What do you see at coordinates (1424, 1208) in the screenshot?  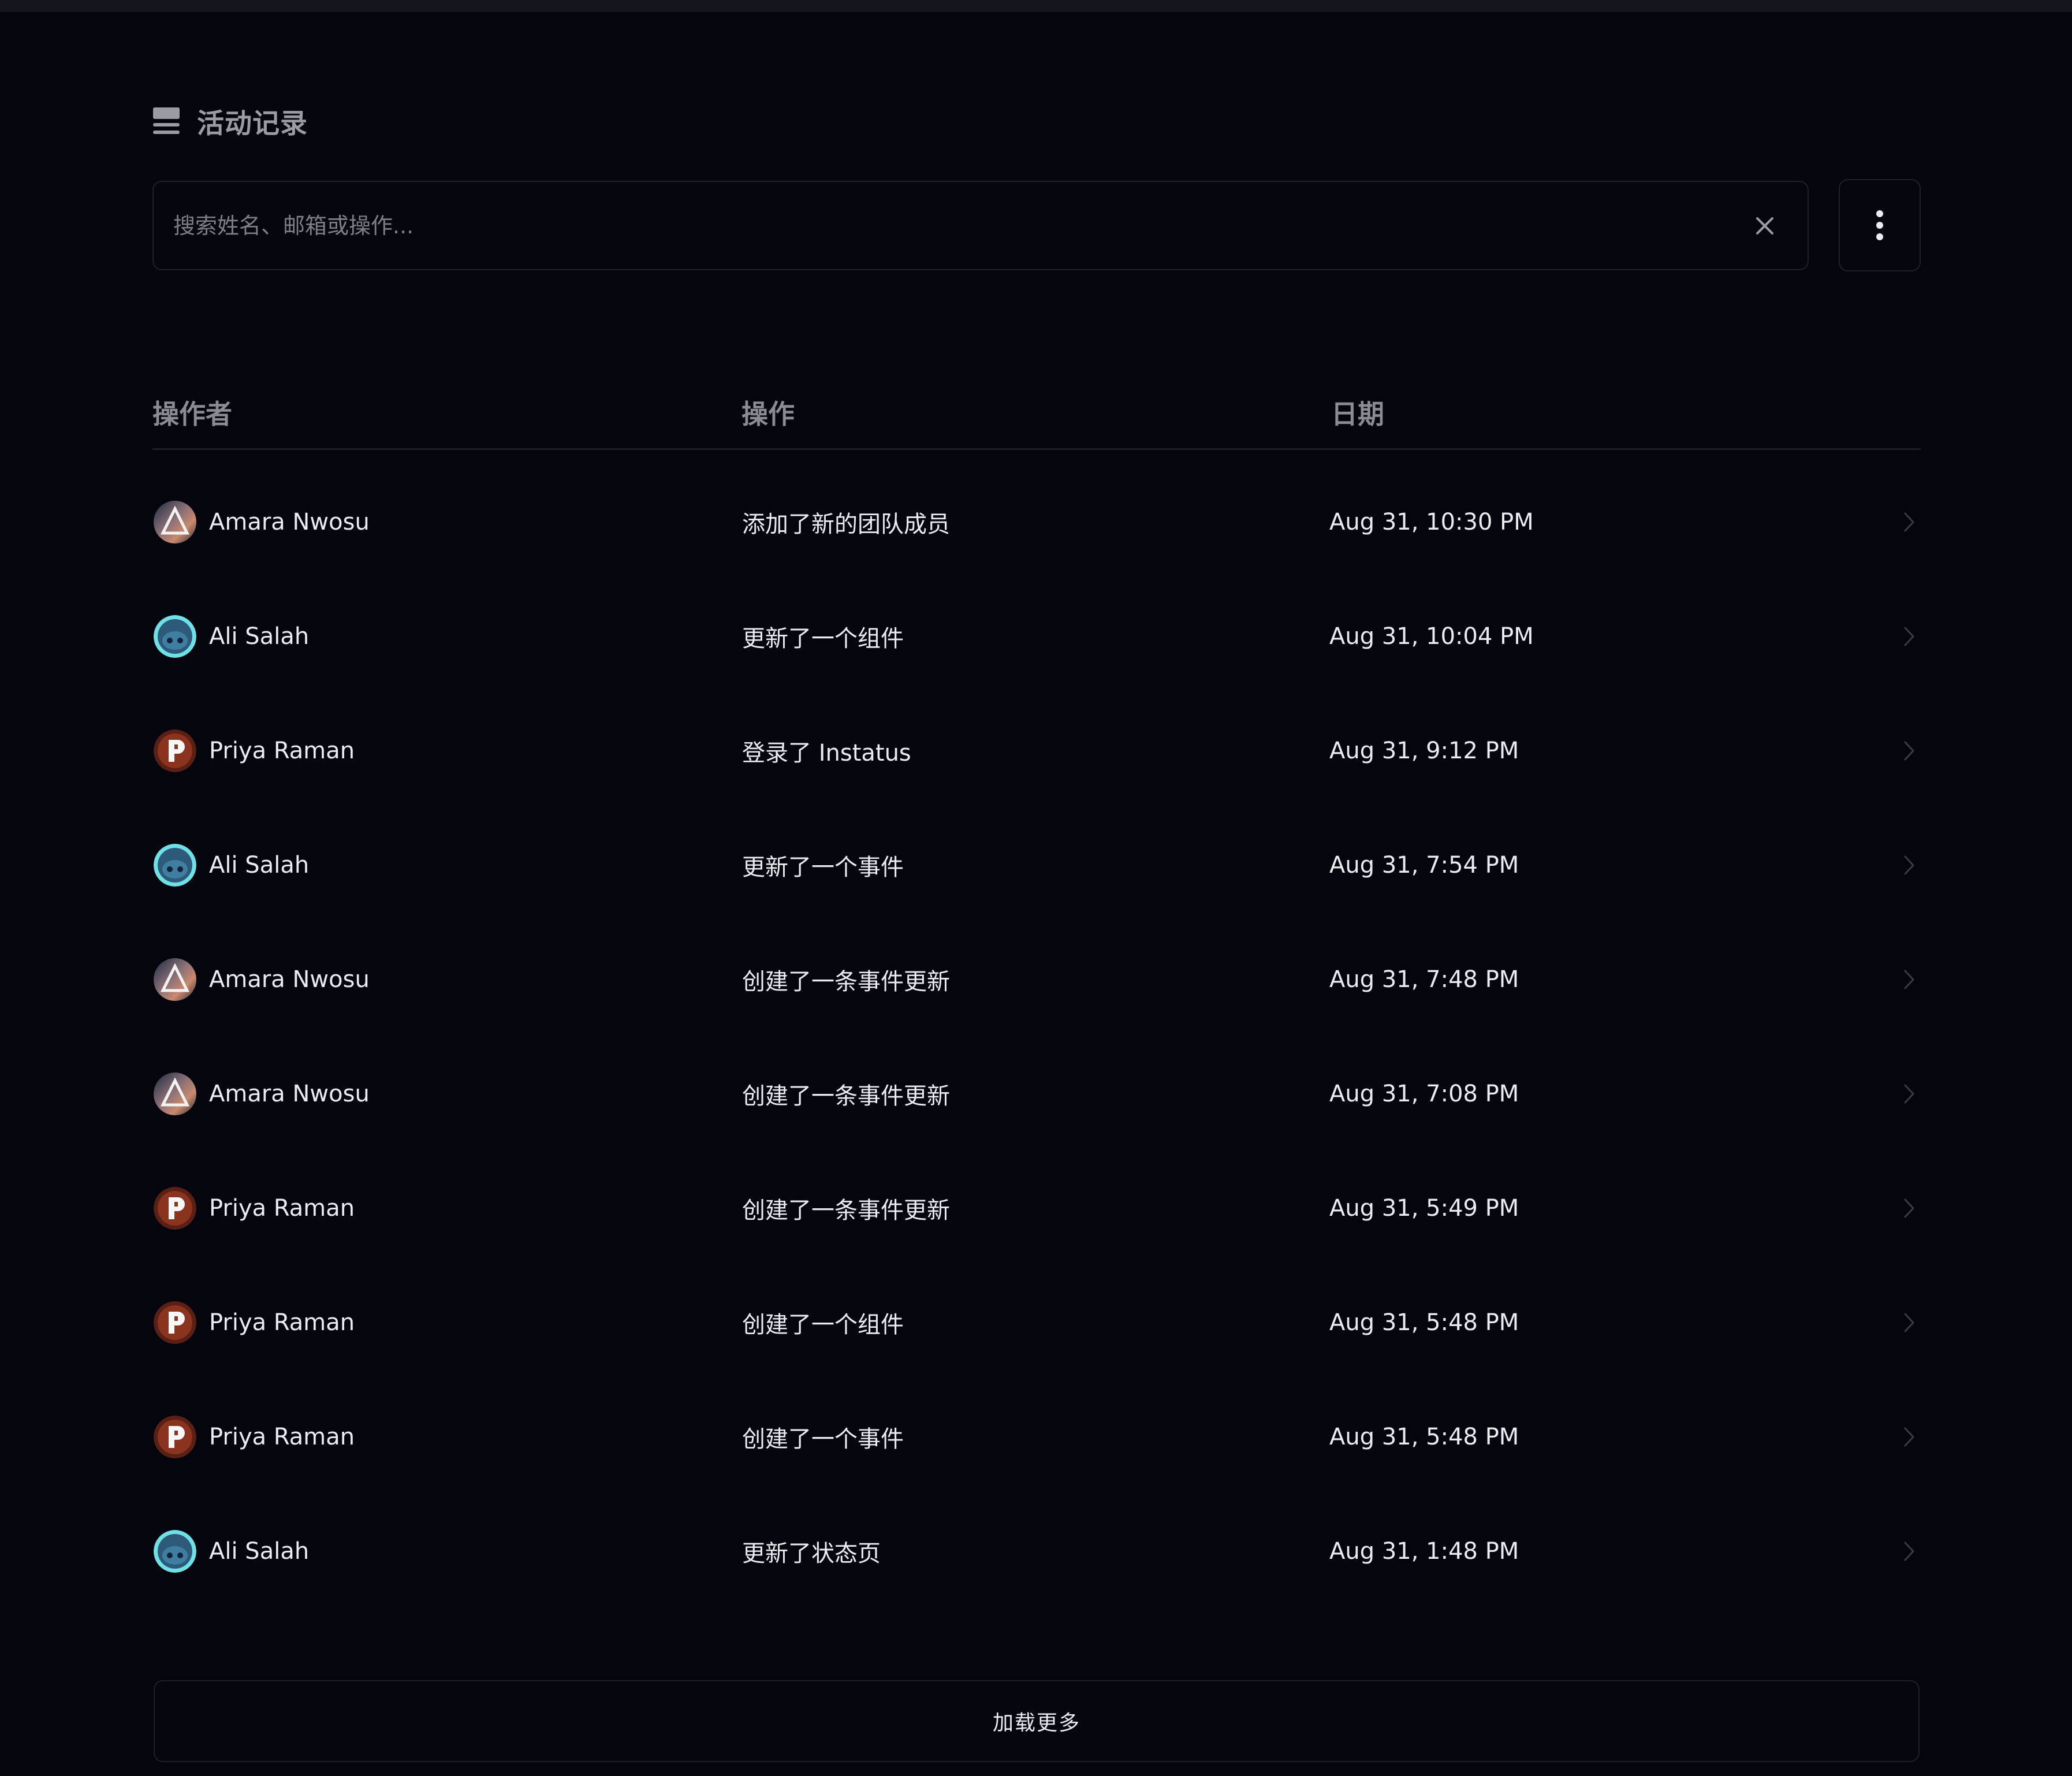 I see `date-cell: Aug 31, 5:49 PM` at bounding box center [1424, 1208].